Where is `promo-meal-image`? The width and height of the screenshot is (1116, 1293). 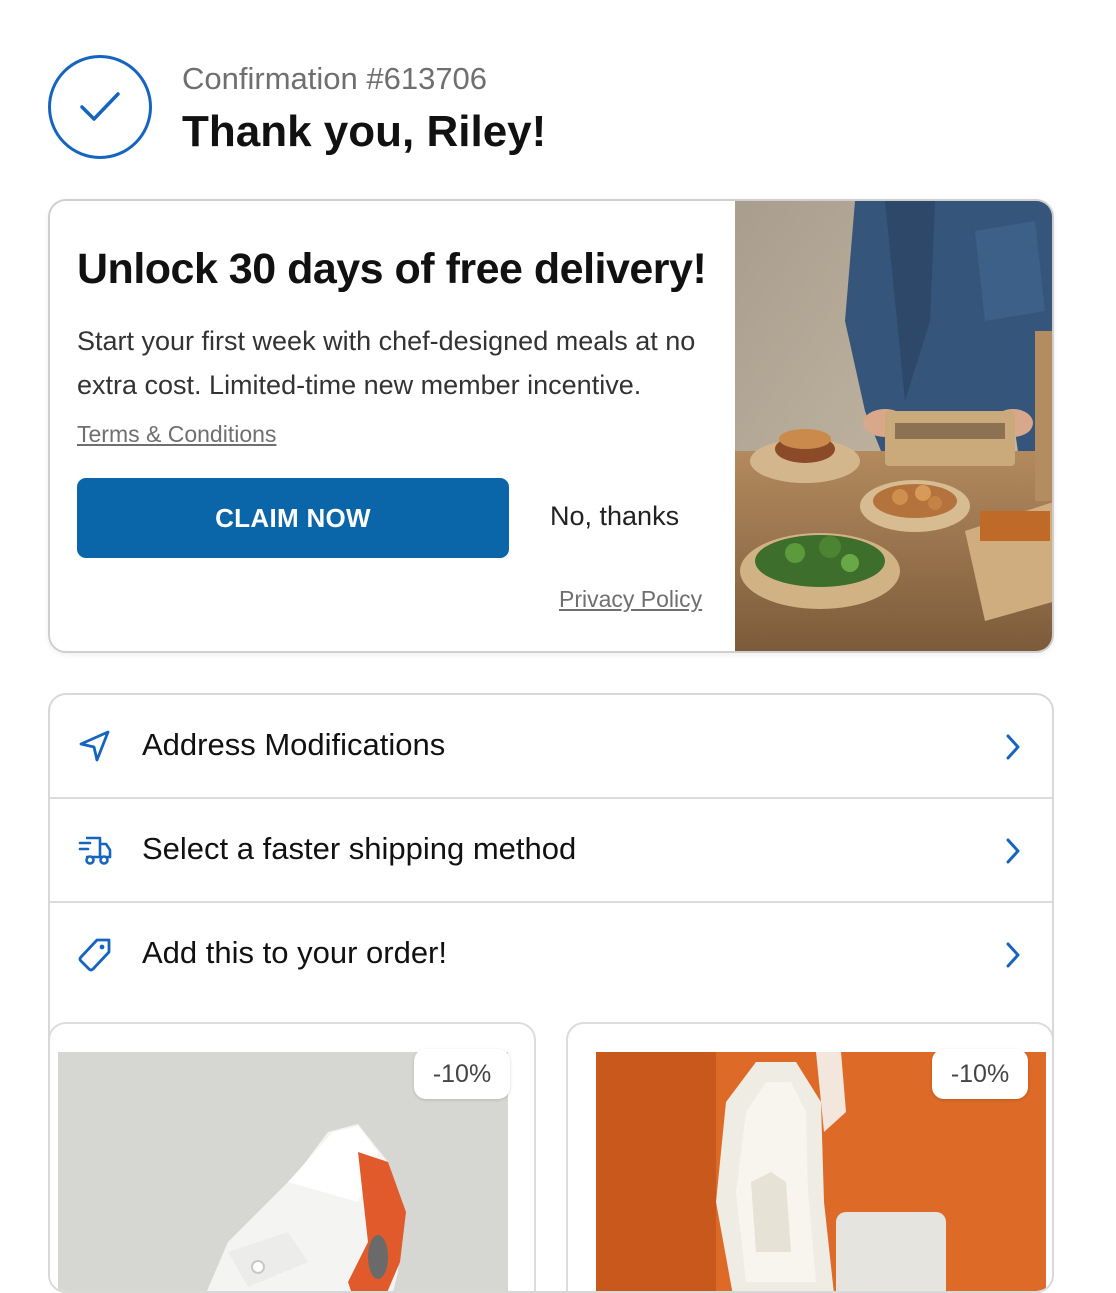
promo-meal-image is located at coordinates (893, 426).